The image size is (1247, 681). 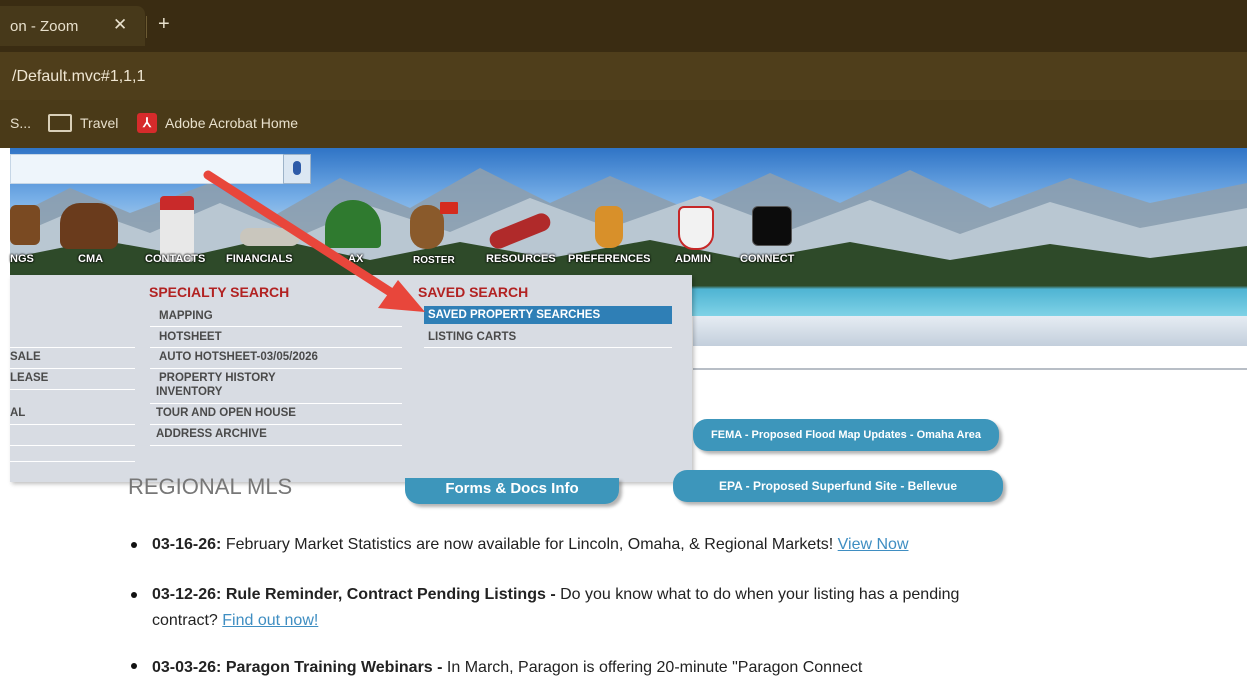 I want to click on epa-superfund-button: EPA - Proposed Superfund Site - Bellevue, so click(x=838, y=486).